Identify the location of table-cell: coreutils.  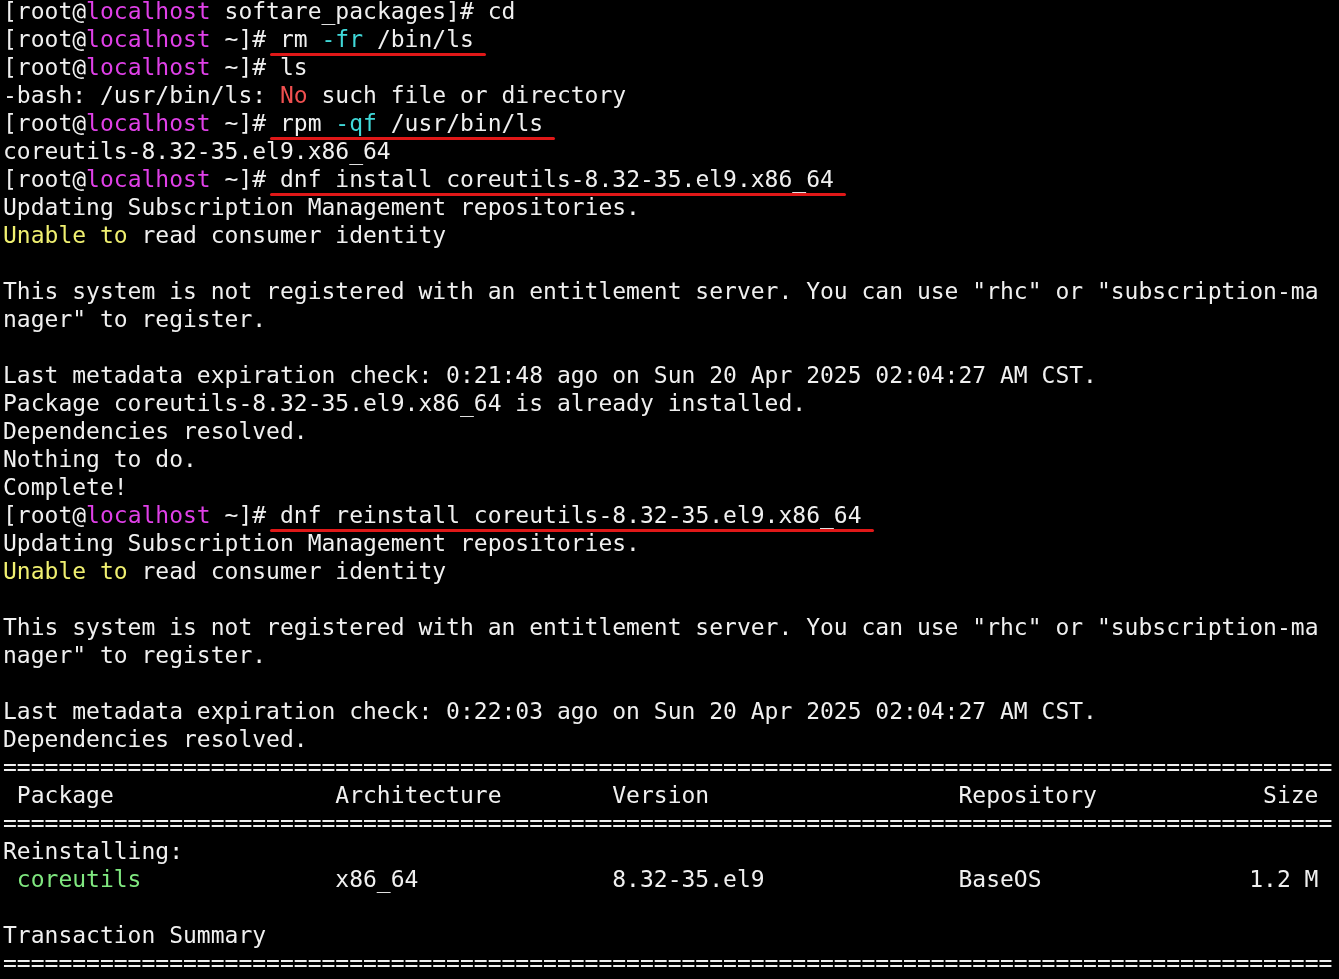
(79, 879).